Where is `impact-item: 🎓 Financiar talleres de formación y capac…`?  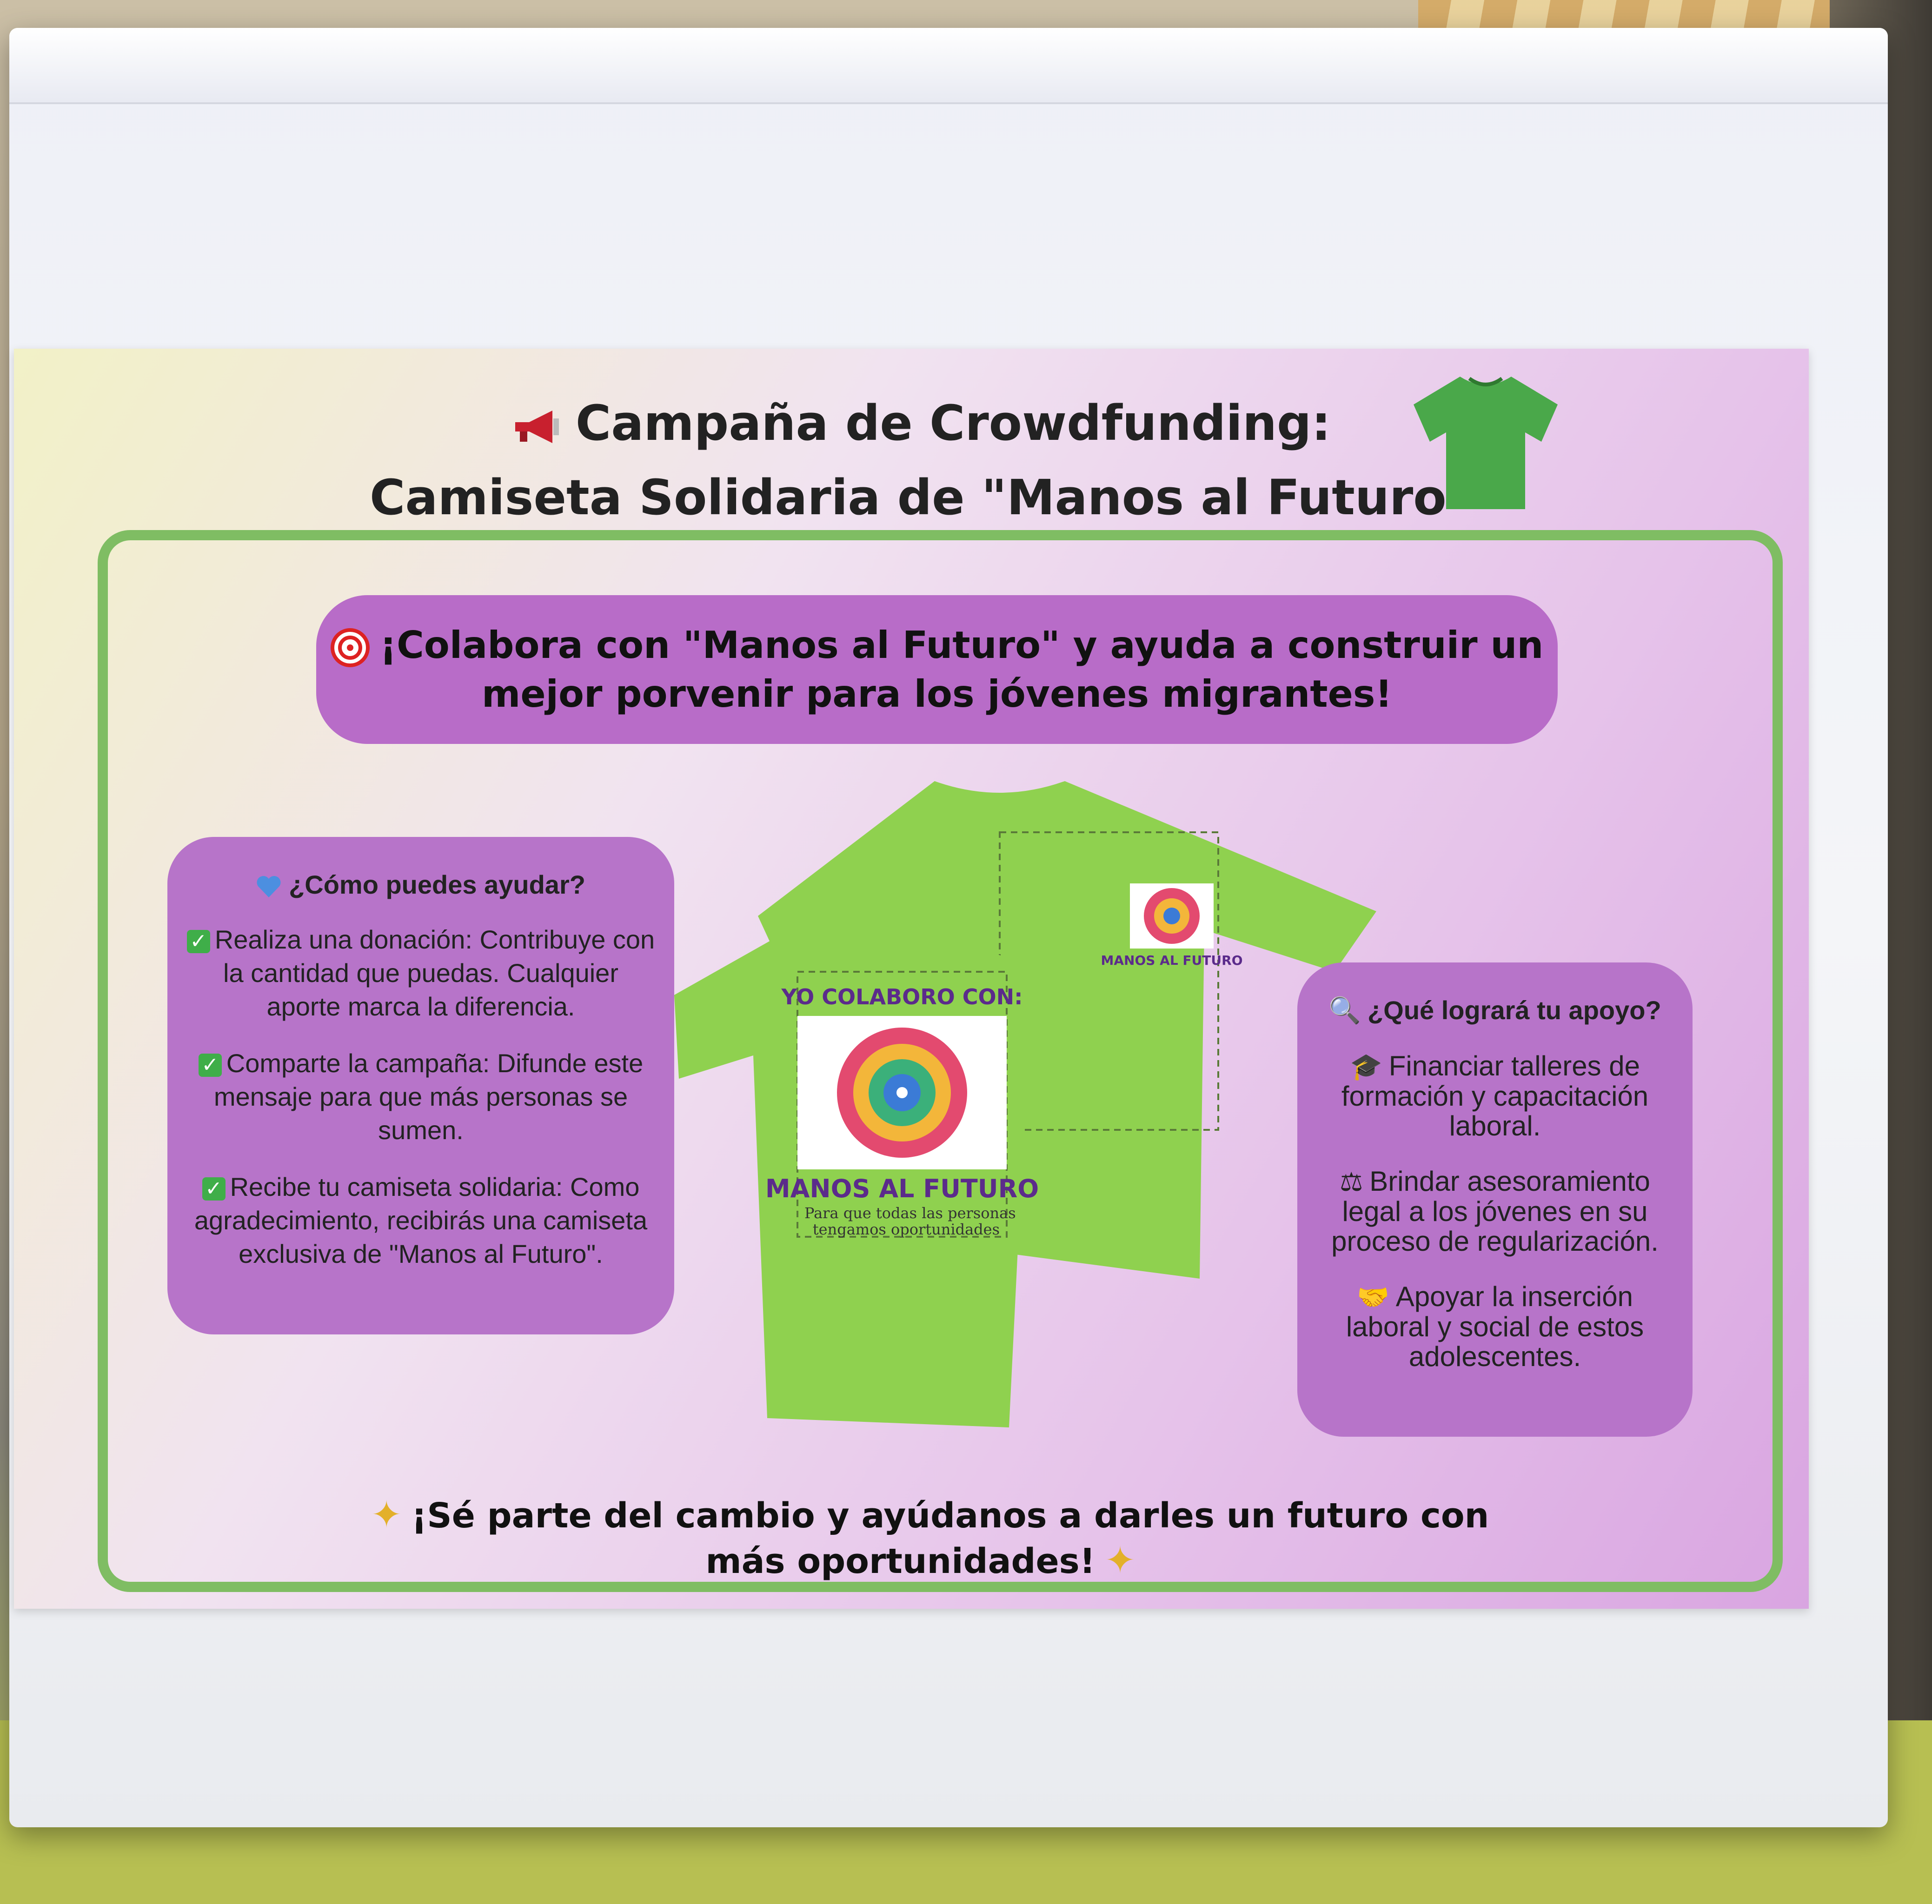
impact-item: 🎓 Financiar talleres de formación y capac… is located at coordinates (1495, 1095).